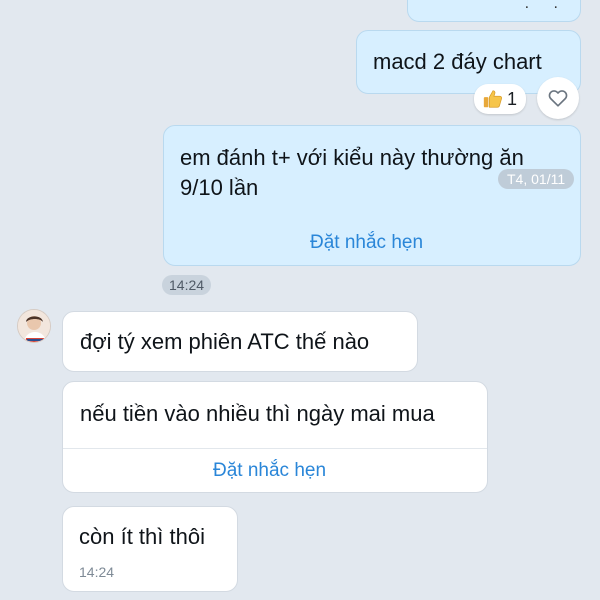 The width and height of the screenshot is (600, 600). I want to click on reaction-count: 1, so click(512, 98).